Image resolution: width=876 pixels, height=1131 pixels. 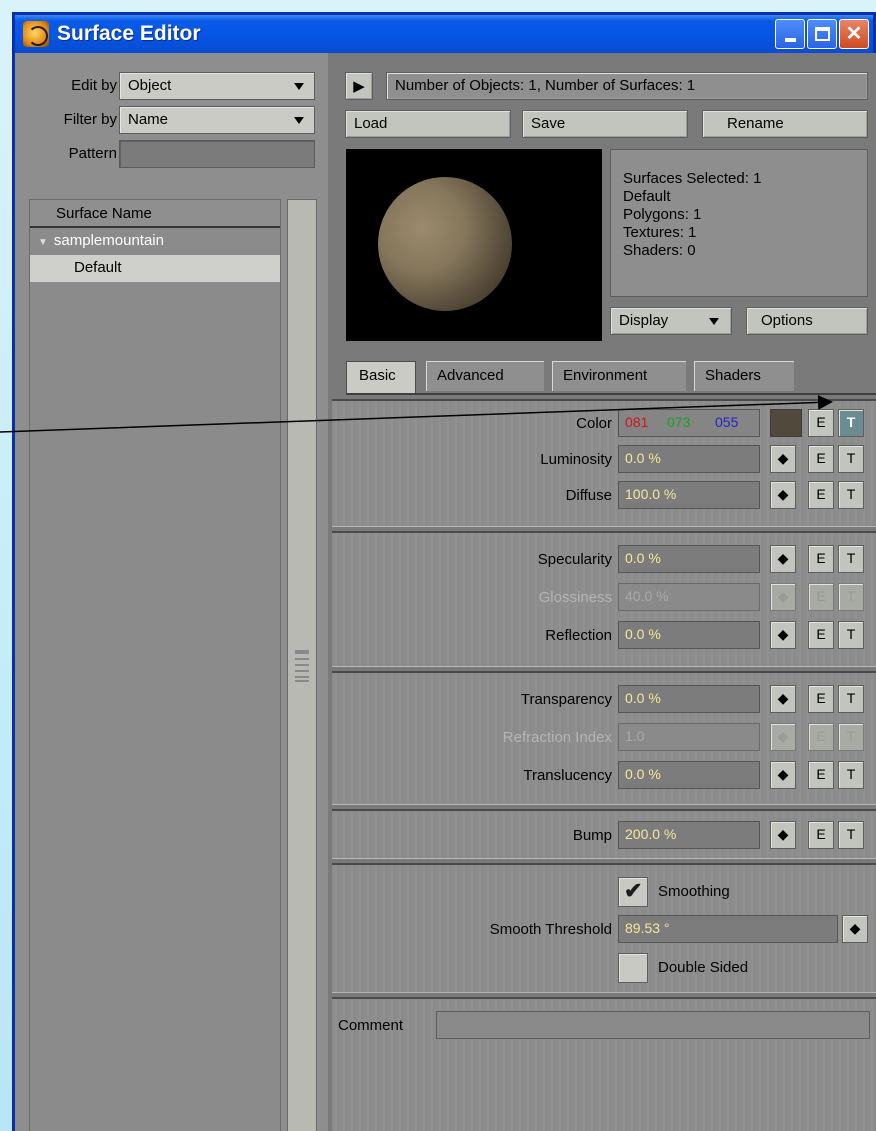 What do you see at coordinates (689, 559) in the screenshot?
I see `specularity-input: 0.0 %` at bounding box center [689, 559].